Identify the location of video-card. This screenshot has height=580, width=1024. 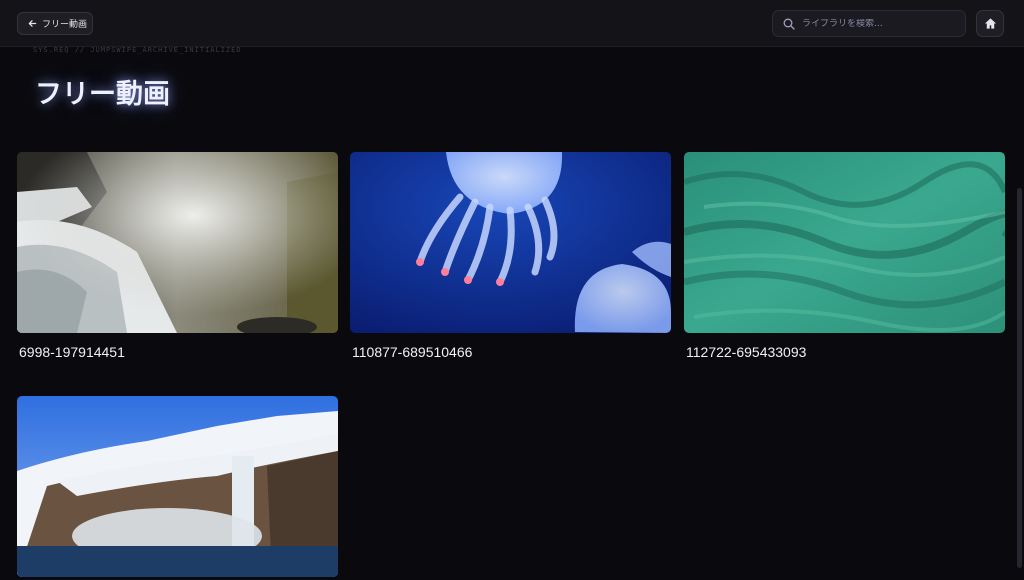
(177, 488).